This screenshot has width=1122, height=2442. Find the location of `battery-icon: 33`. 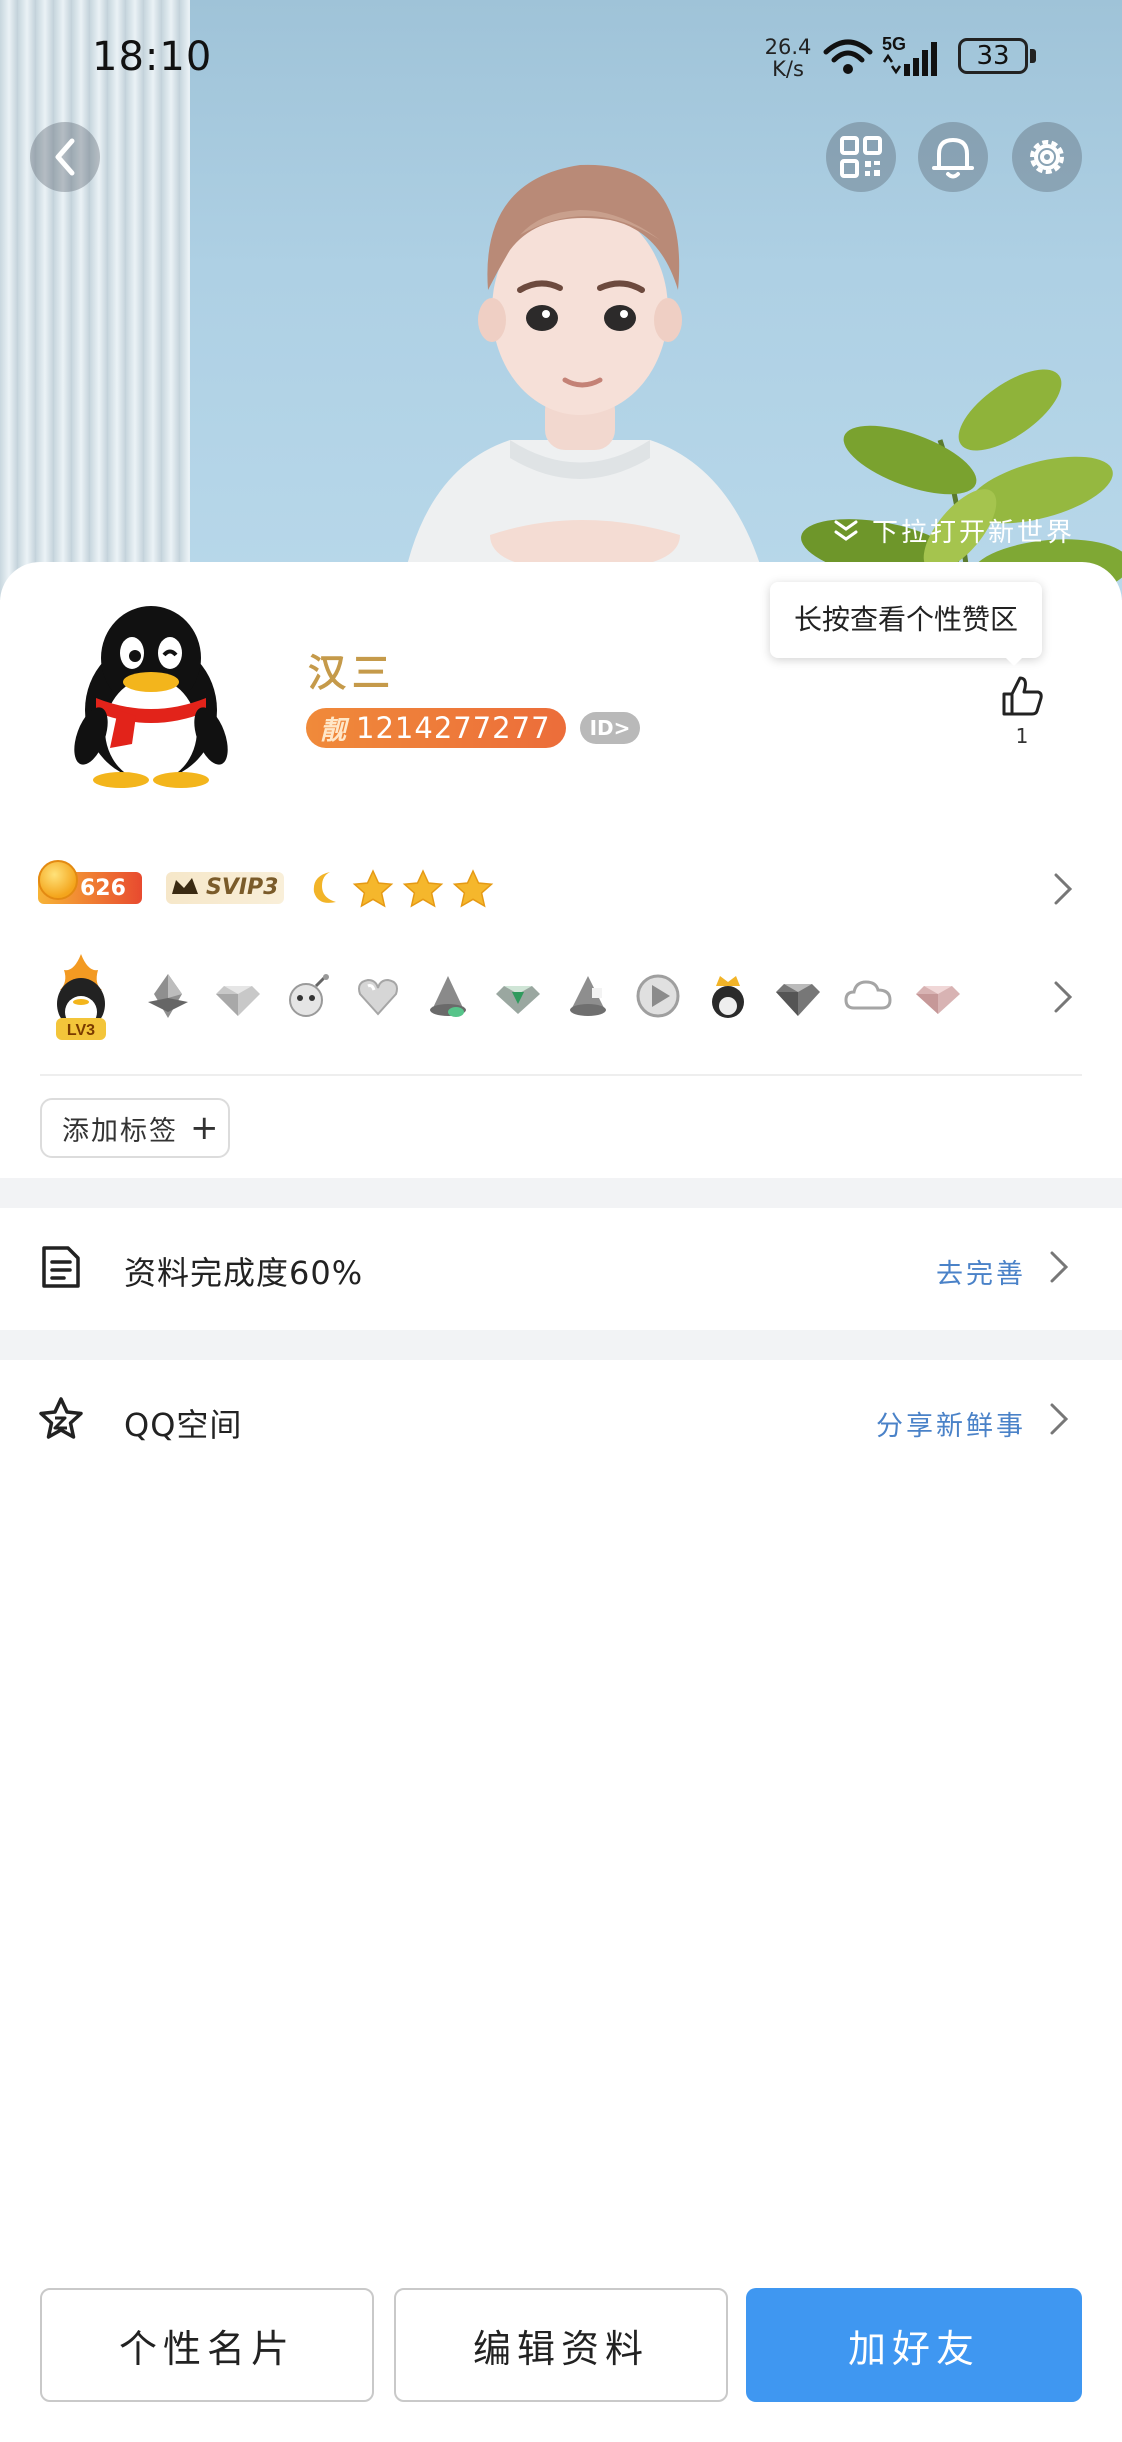

battery-icon: 33 is located at coordinates (997, 56).